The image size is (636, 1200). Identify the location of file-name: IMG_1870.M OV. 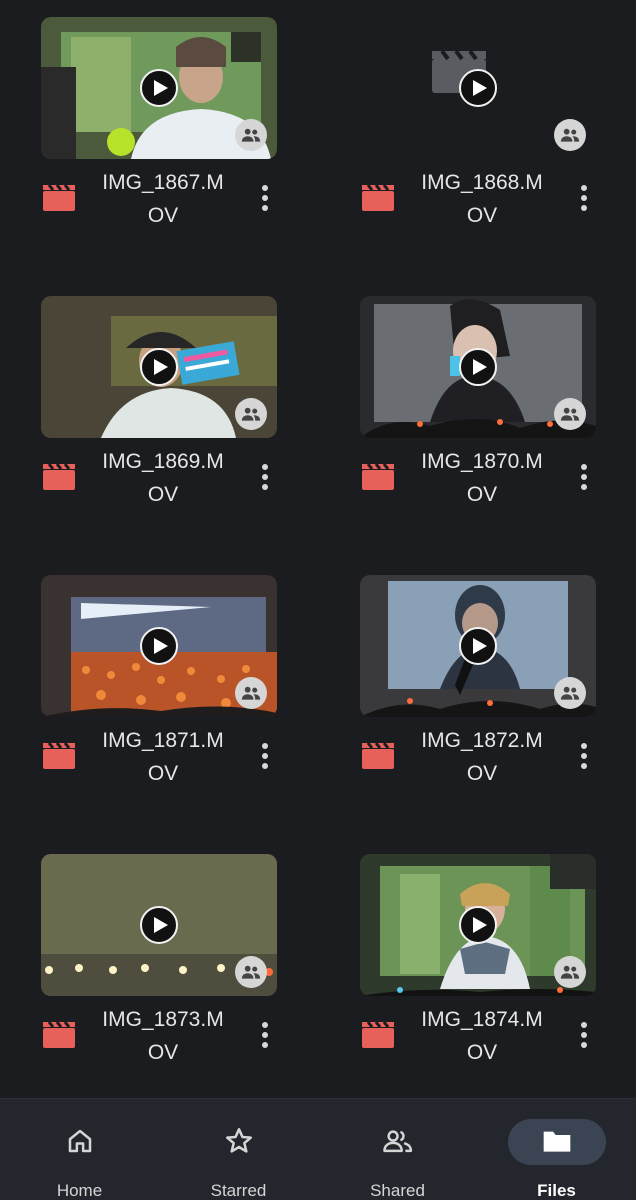
(482, 478).